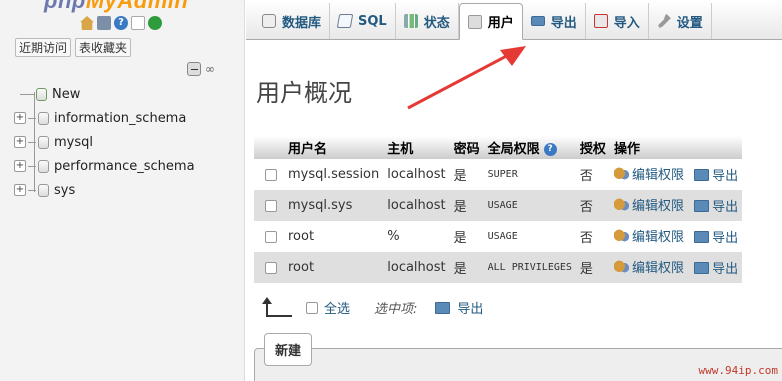 The width and height of the screenshot is (782, 381). What do you see at coordinates (529, 267) in the screenshot?
I see `cell-privileges: ALL PRIVILEGES` at bounding box center [529, 267].